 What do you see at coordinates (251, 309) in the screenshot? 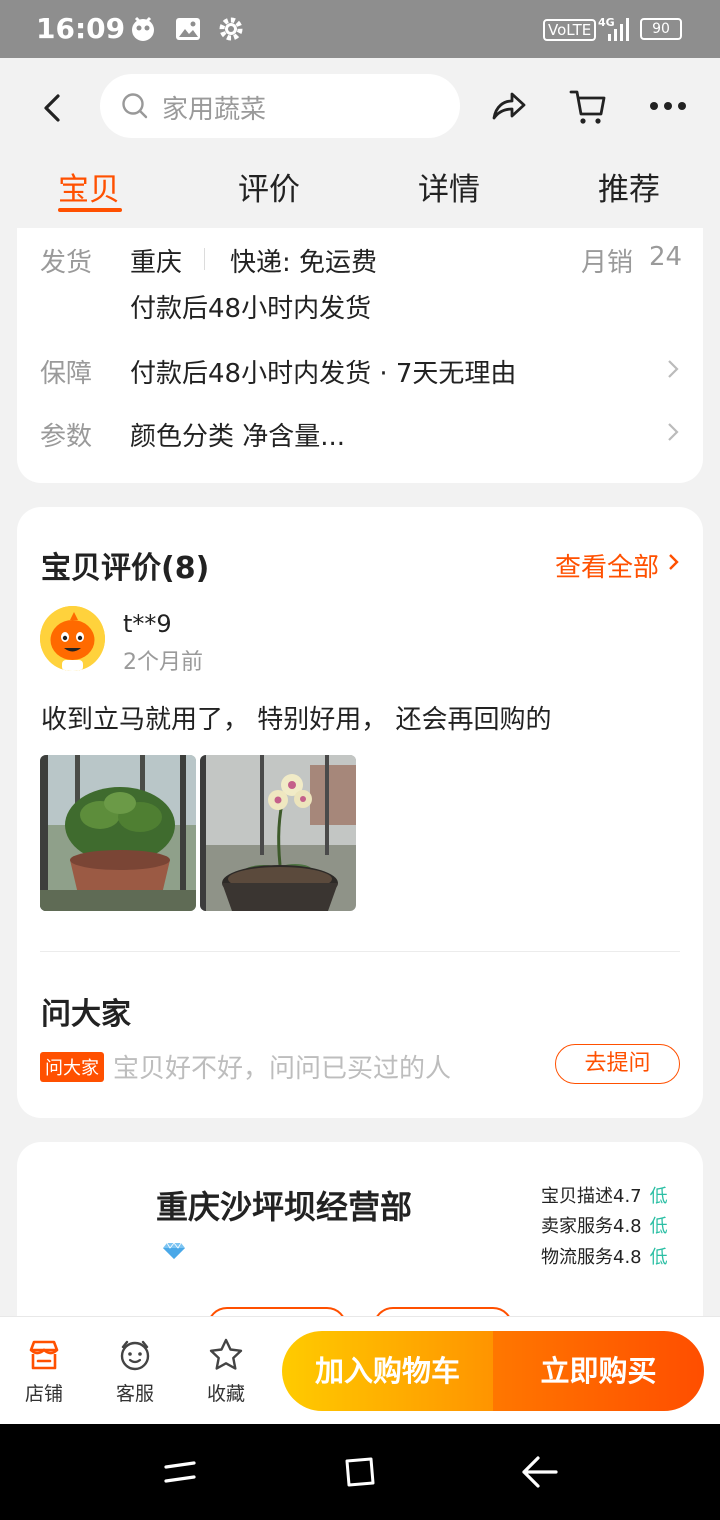
I see `ship-time: 付款后48小时内发货` at bounding box center [251, 309].